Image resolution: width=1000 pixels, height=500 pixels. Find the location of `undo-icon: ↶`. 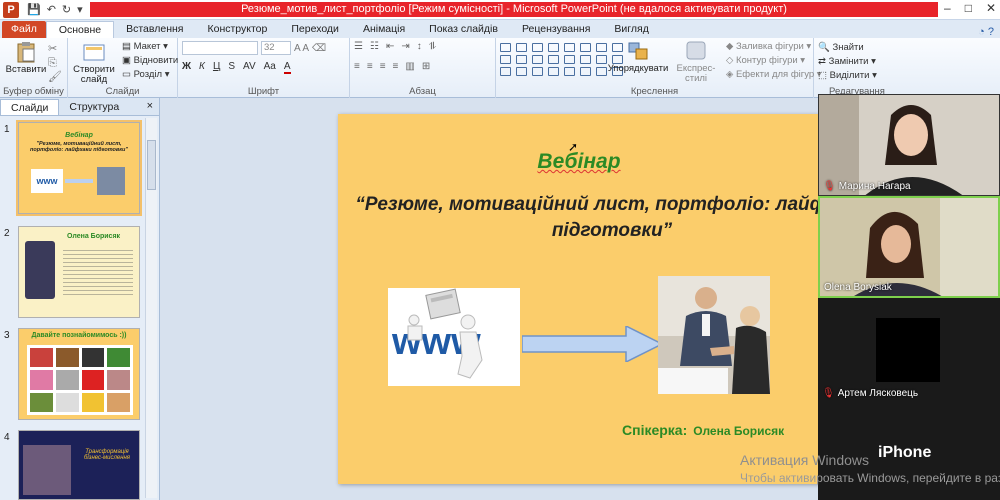

undo-icon: ↶ is located at coordinates (51, 9).